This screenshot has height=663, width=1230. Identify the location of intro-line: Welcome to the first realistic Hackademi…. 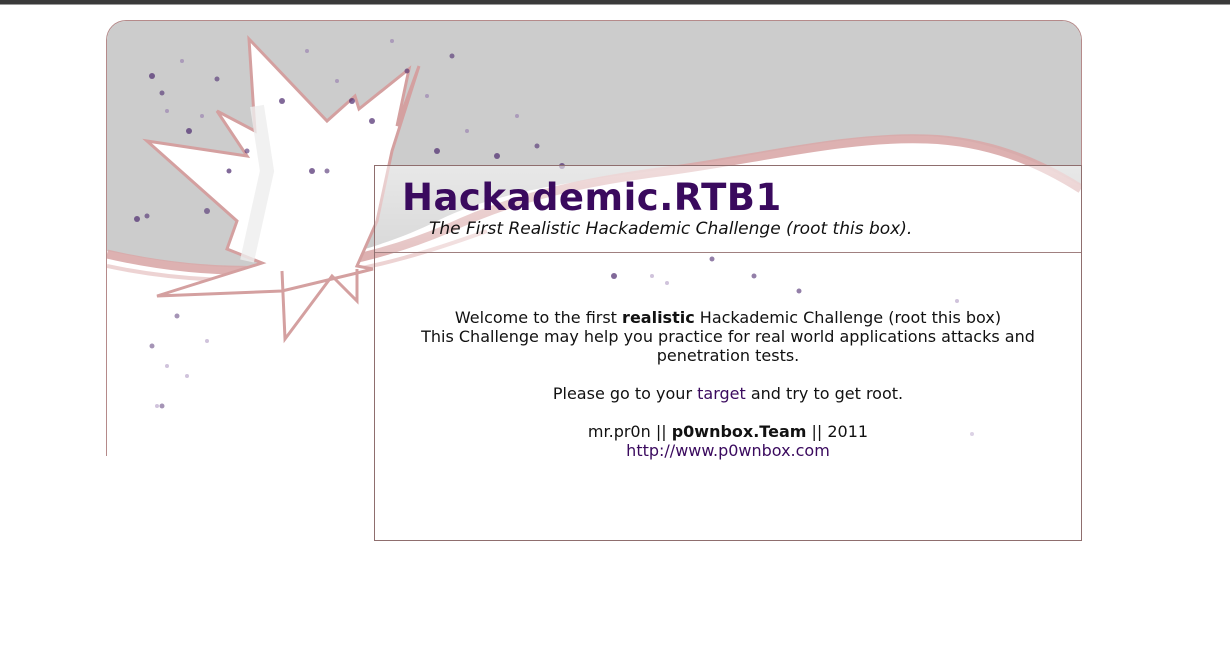
(728, 317).